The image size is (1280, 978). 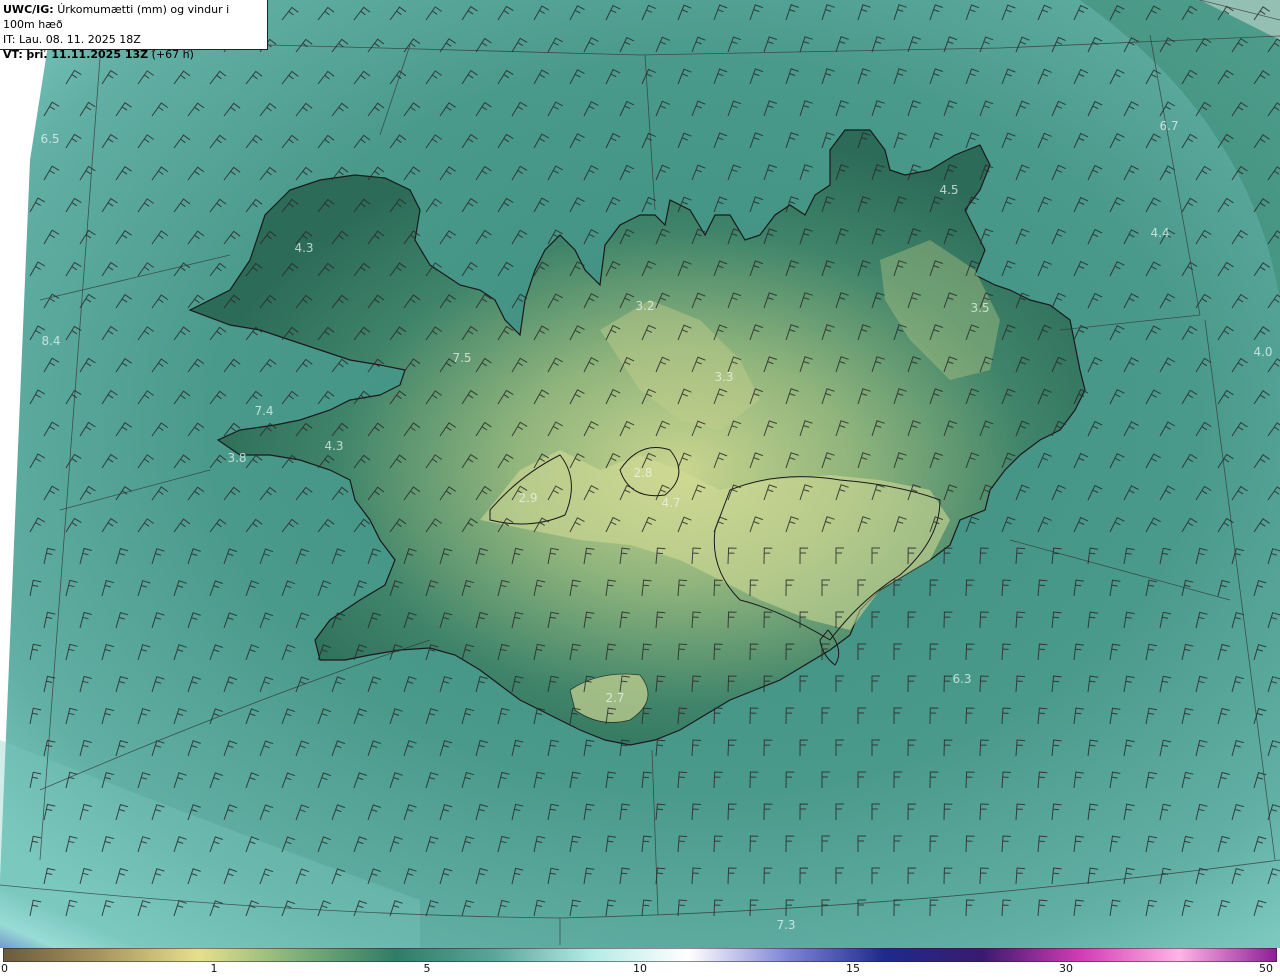 What do you see at coordinates (853, 968) in the screenshot?
I see `colorbar-tick-label: 15` at bounding box center [853, 968].